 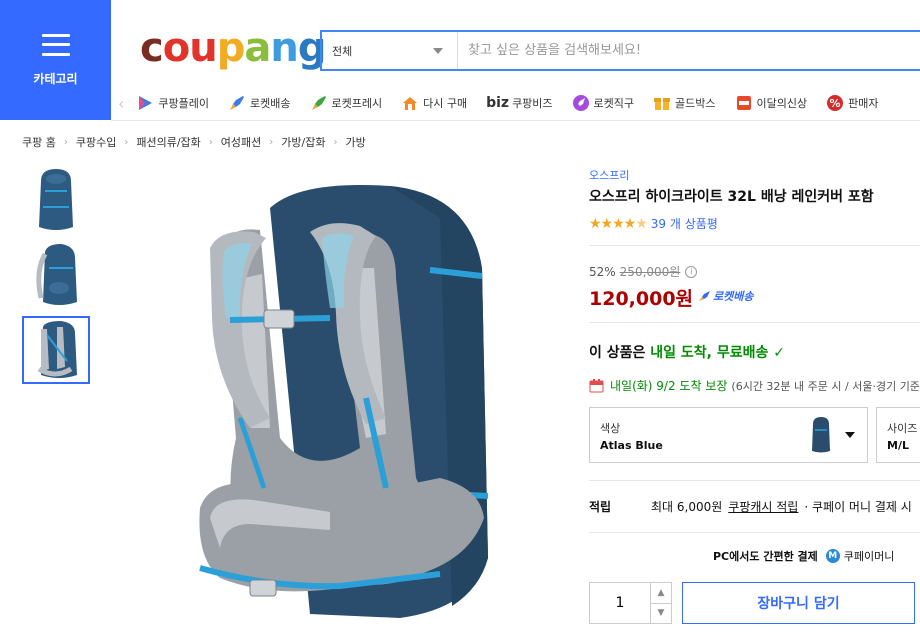 I want to click on brand-link: 오스프리, so click(x=609, y=175).